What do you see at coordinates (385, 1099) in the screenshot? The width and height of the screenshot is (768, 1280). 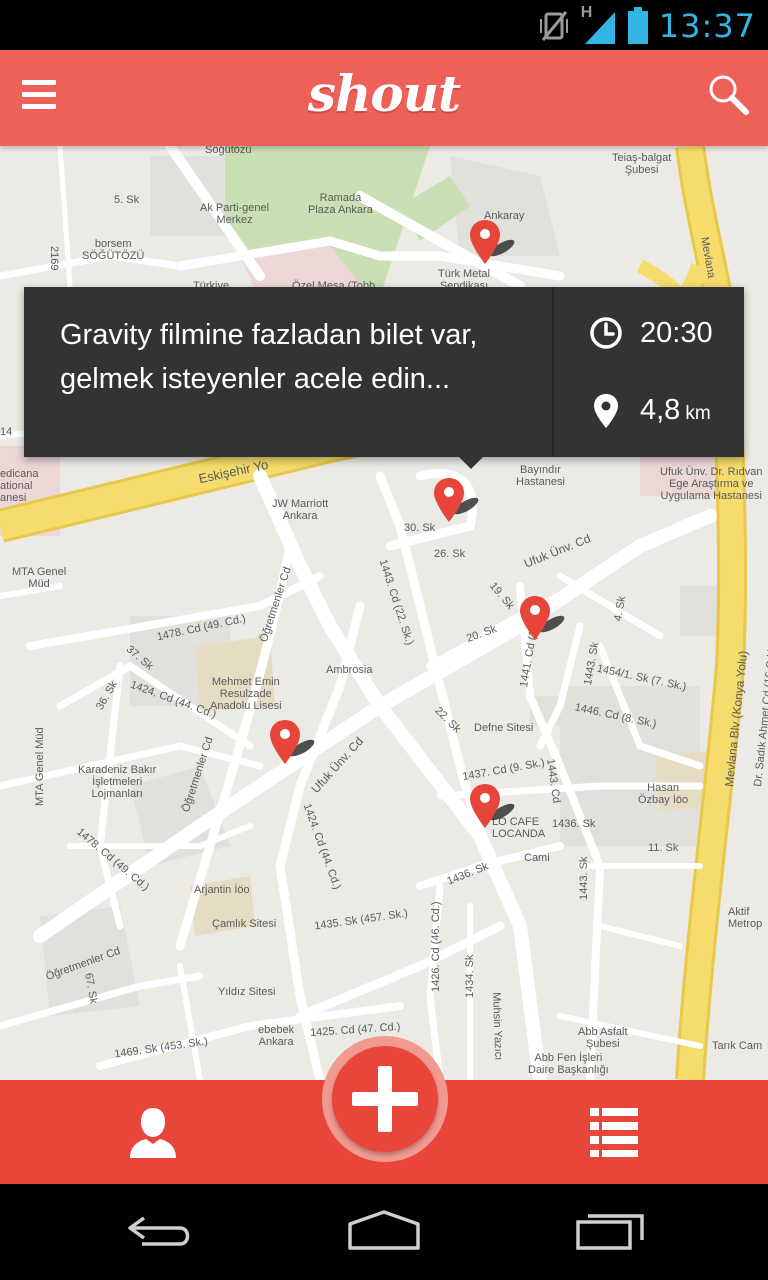 I see `add-shout-button` at bounding box center [385, 1099].